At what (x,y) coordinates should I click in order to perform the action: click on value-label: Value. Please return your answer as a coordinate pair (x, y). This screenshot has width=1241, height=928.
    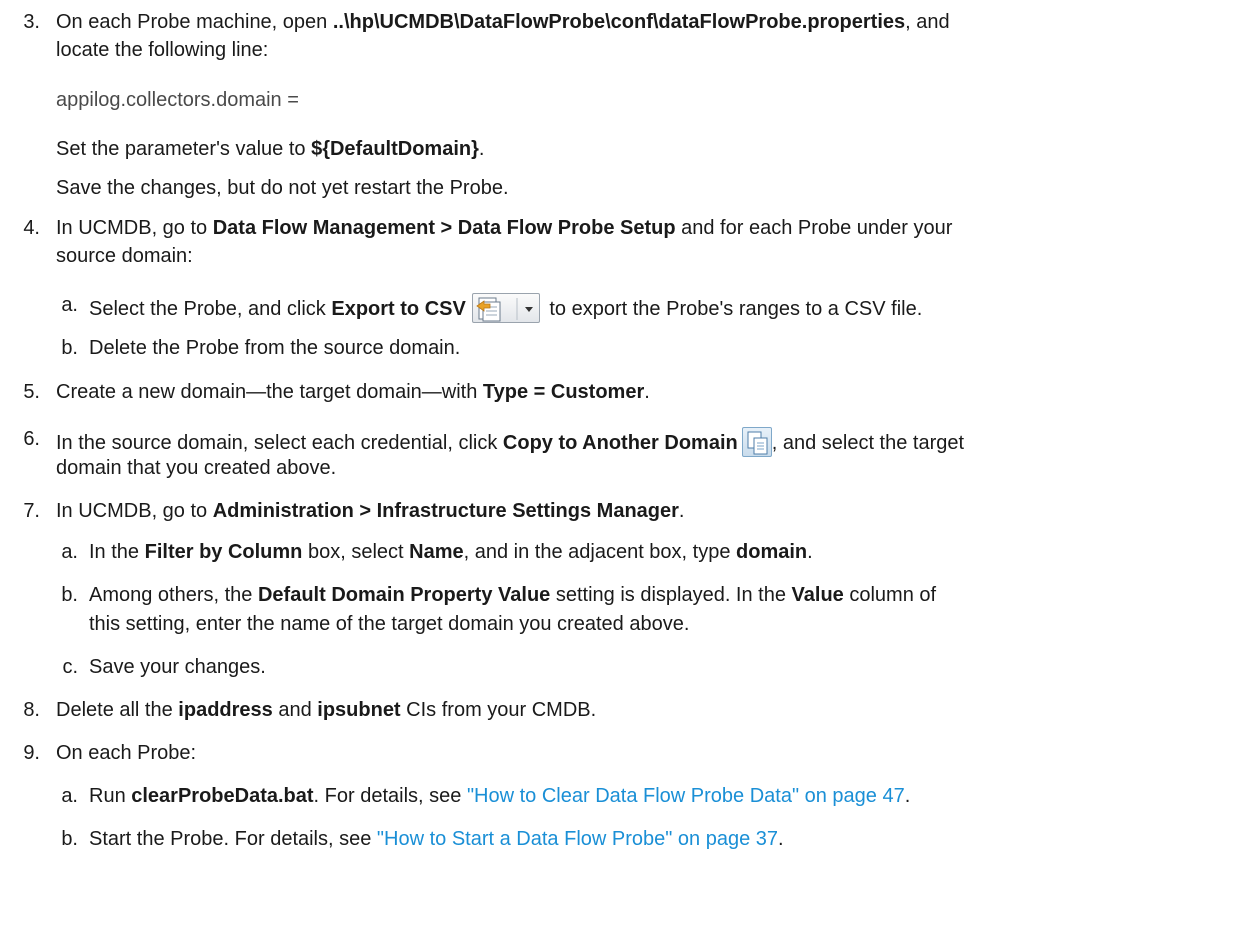
    Looking at the image, I should click on (817, 595).